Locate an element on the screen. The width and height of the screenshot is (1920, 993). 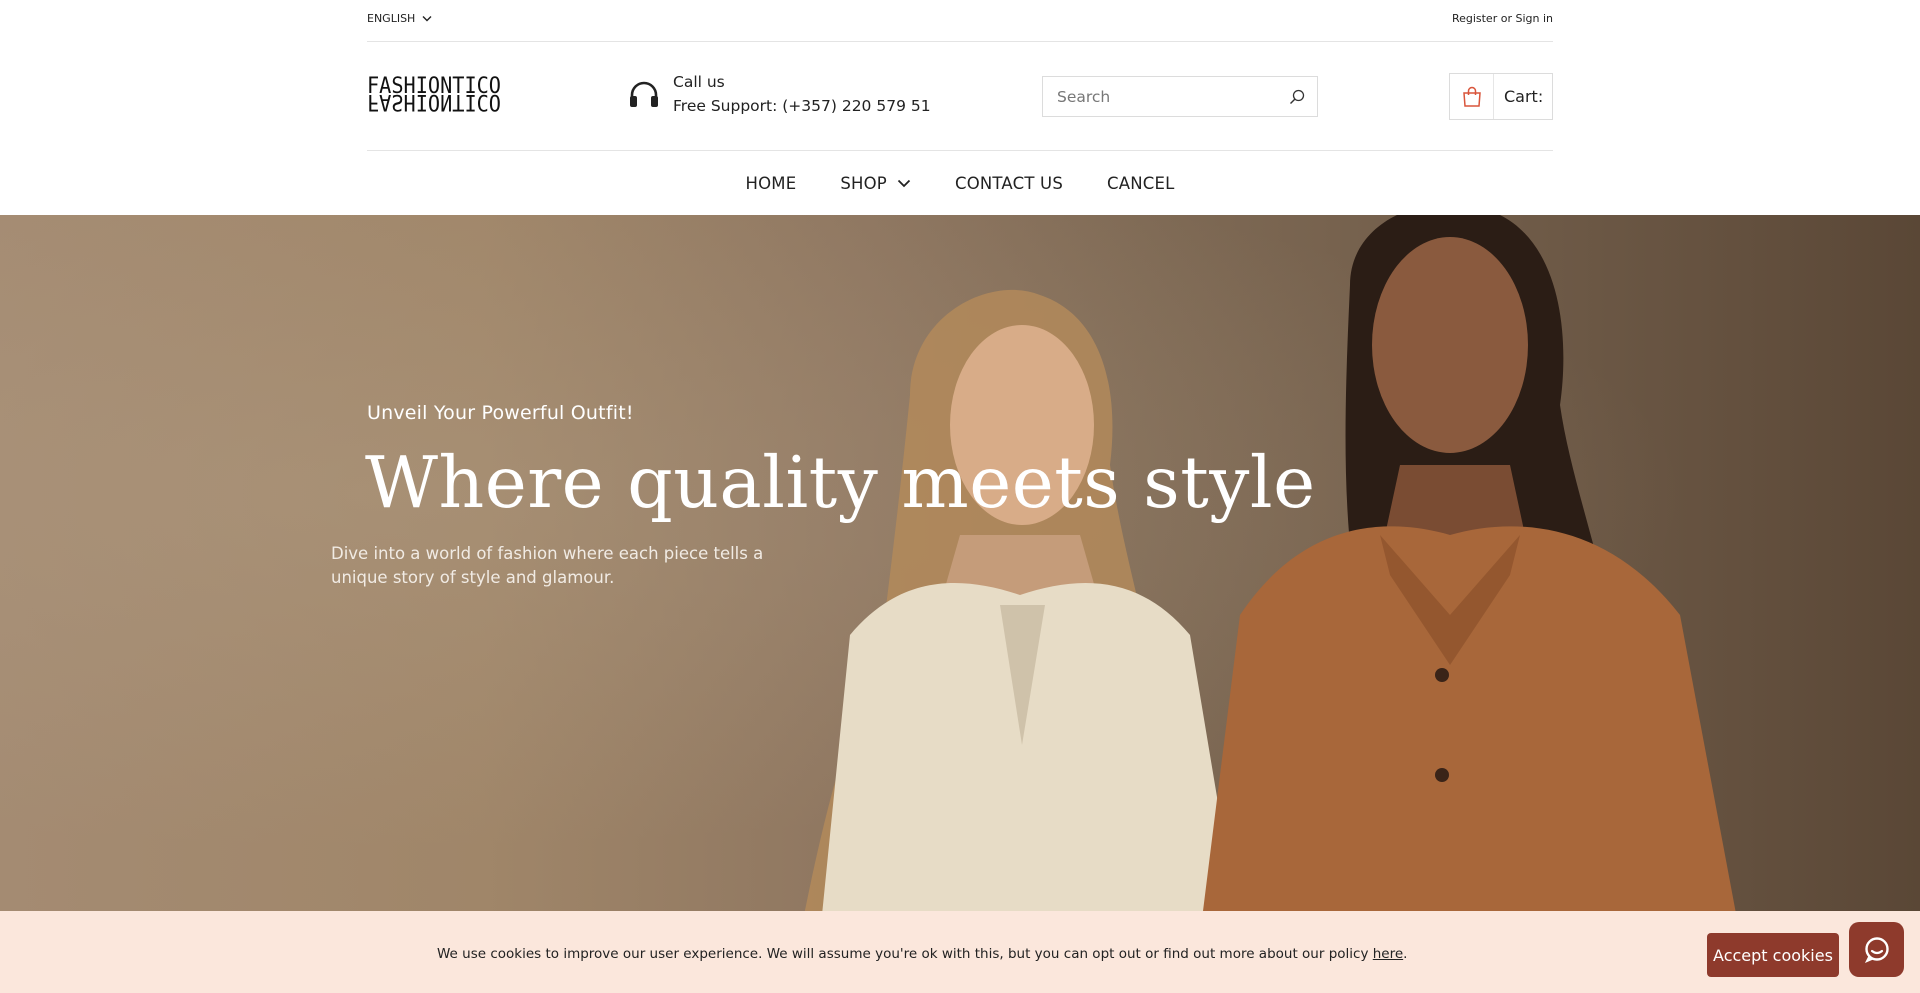
nav-contact-label: CONTACT US is located at coordinates (1009, 183).